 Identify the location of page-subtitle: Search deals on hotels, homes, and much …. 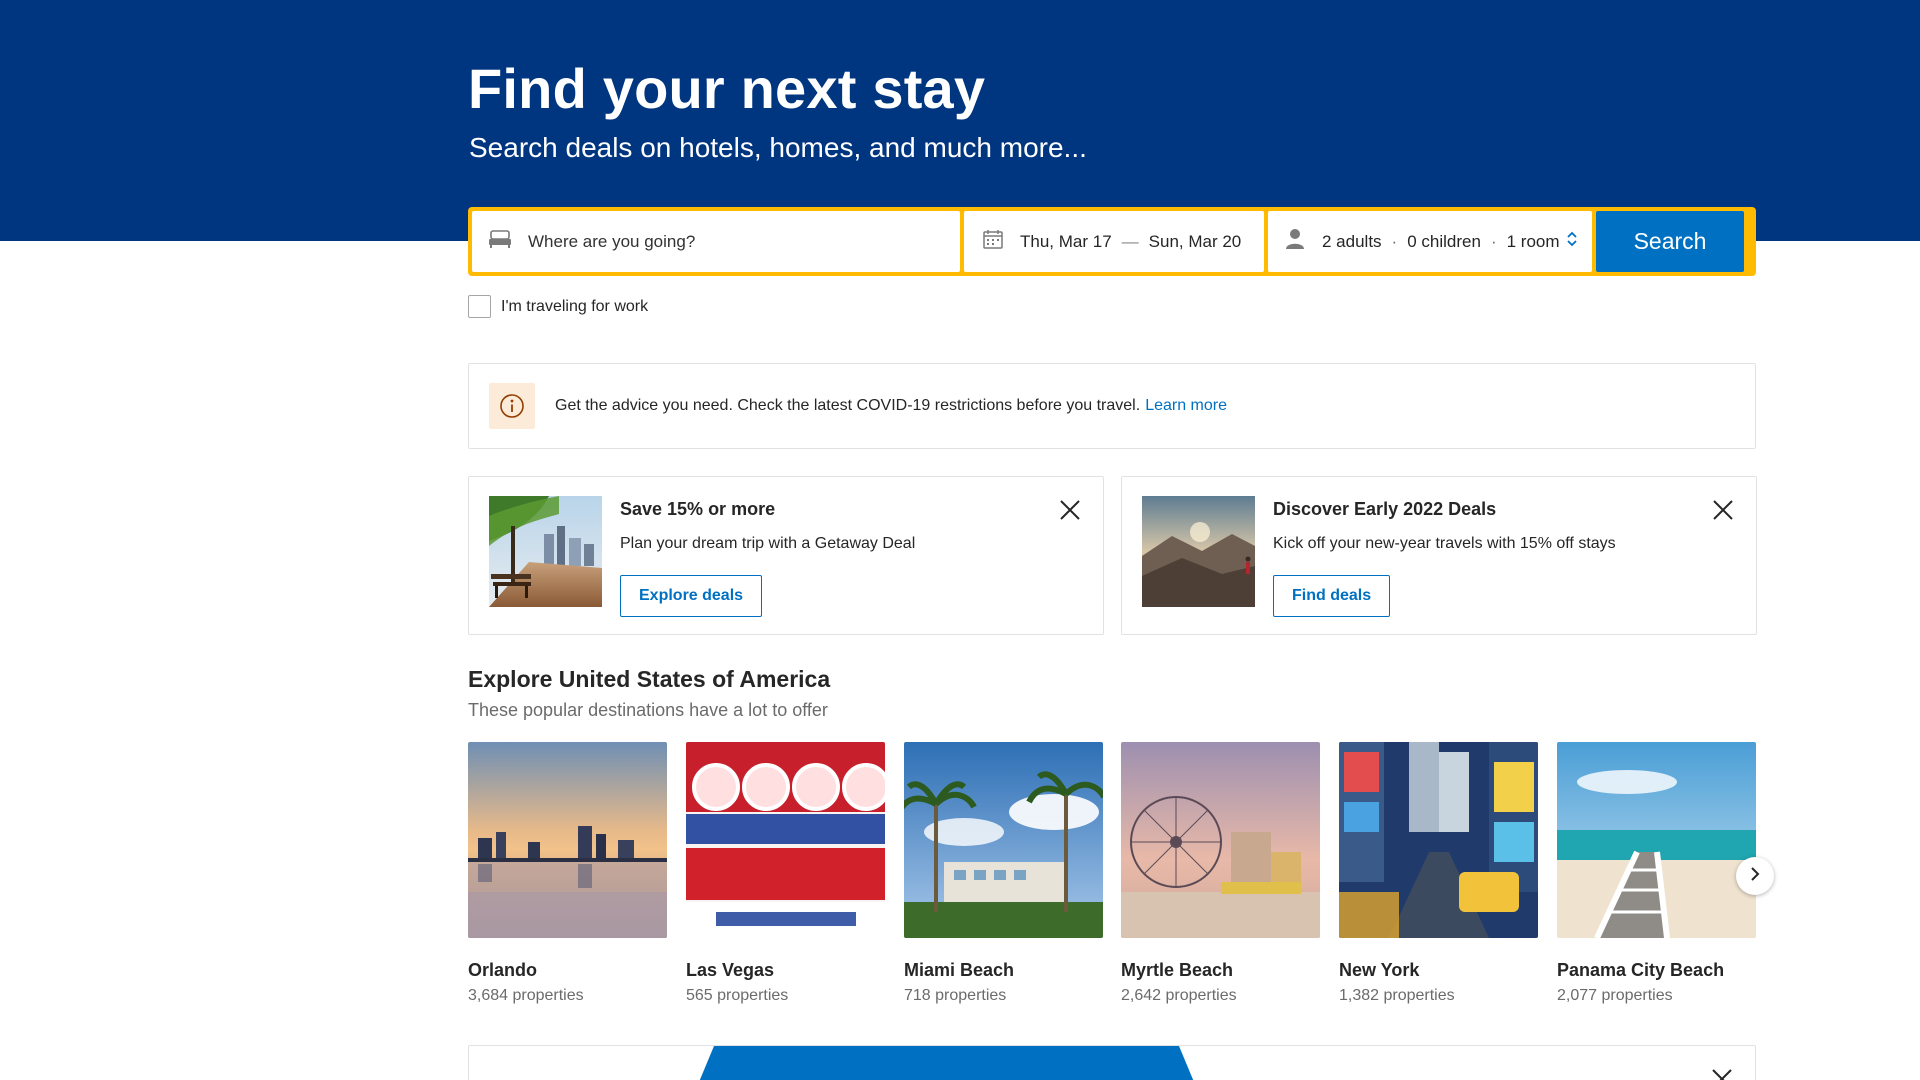
(778, 147).